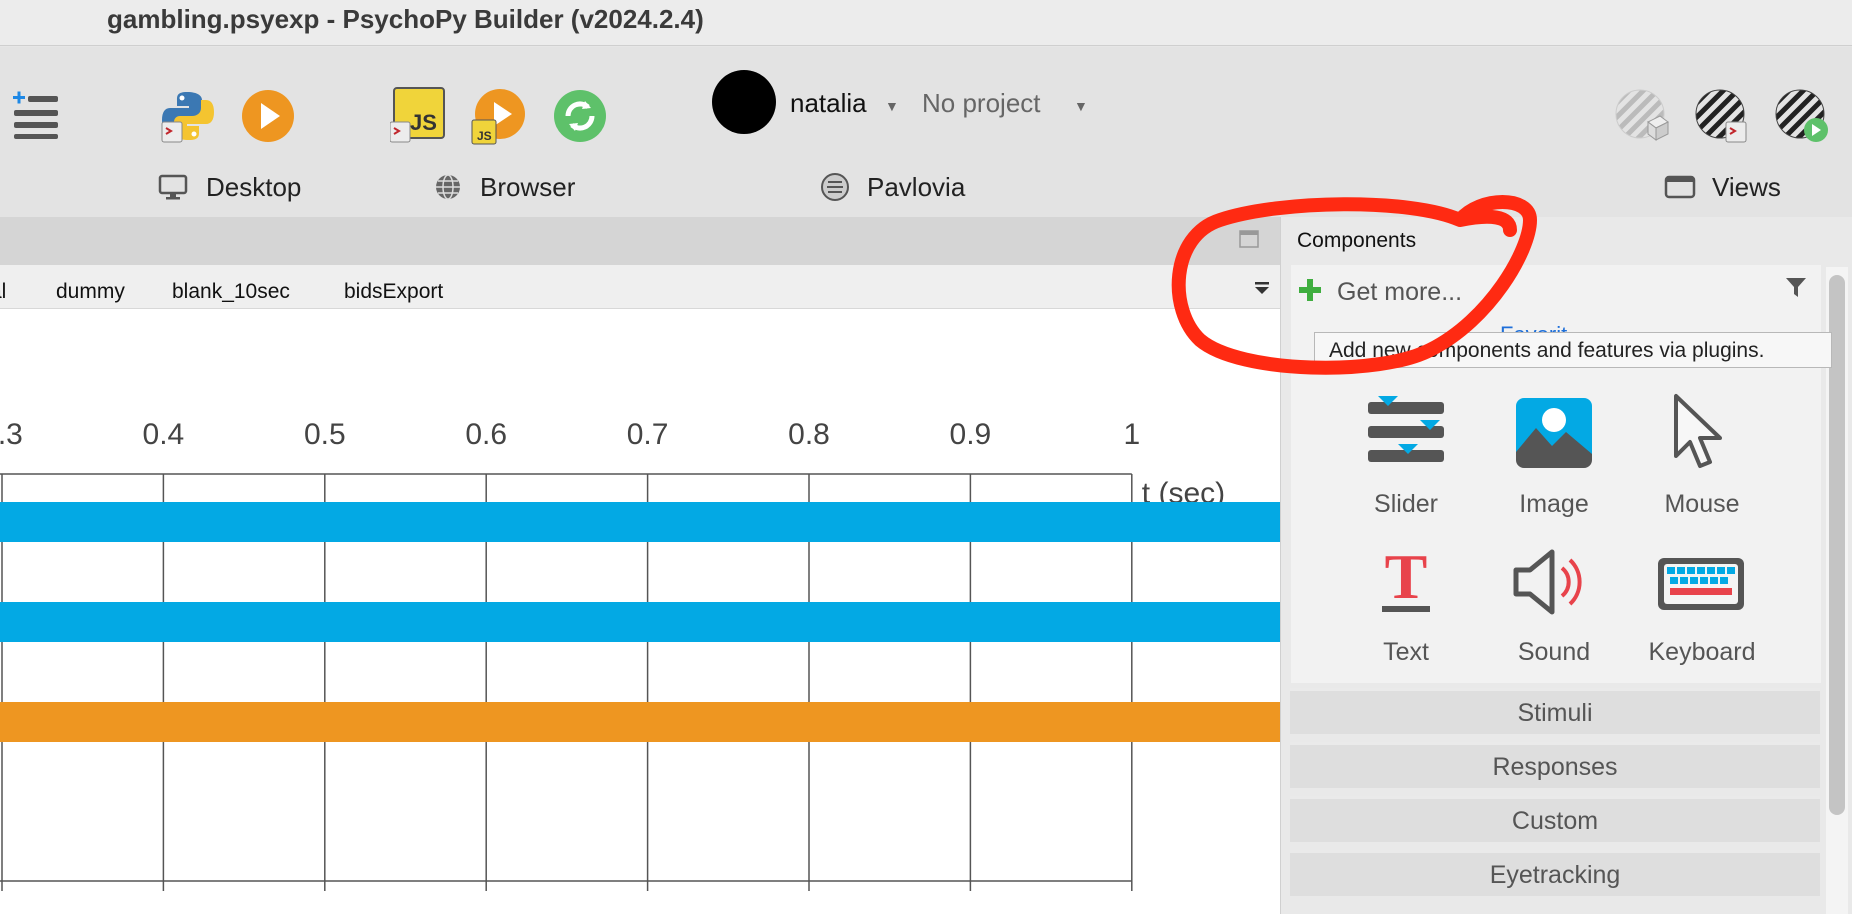 The image size is (1852, 914). Describe the element at coordinates (90, 292) in the screenshot. I see `routine-tab: dummy` at that location.